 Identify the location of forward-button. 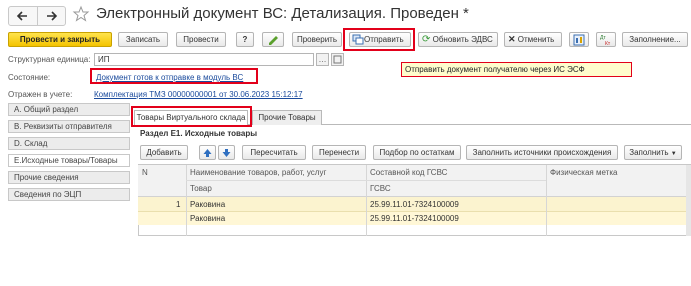
(51, 16).